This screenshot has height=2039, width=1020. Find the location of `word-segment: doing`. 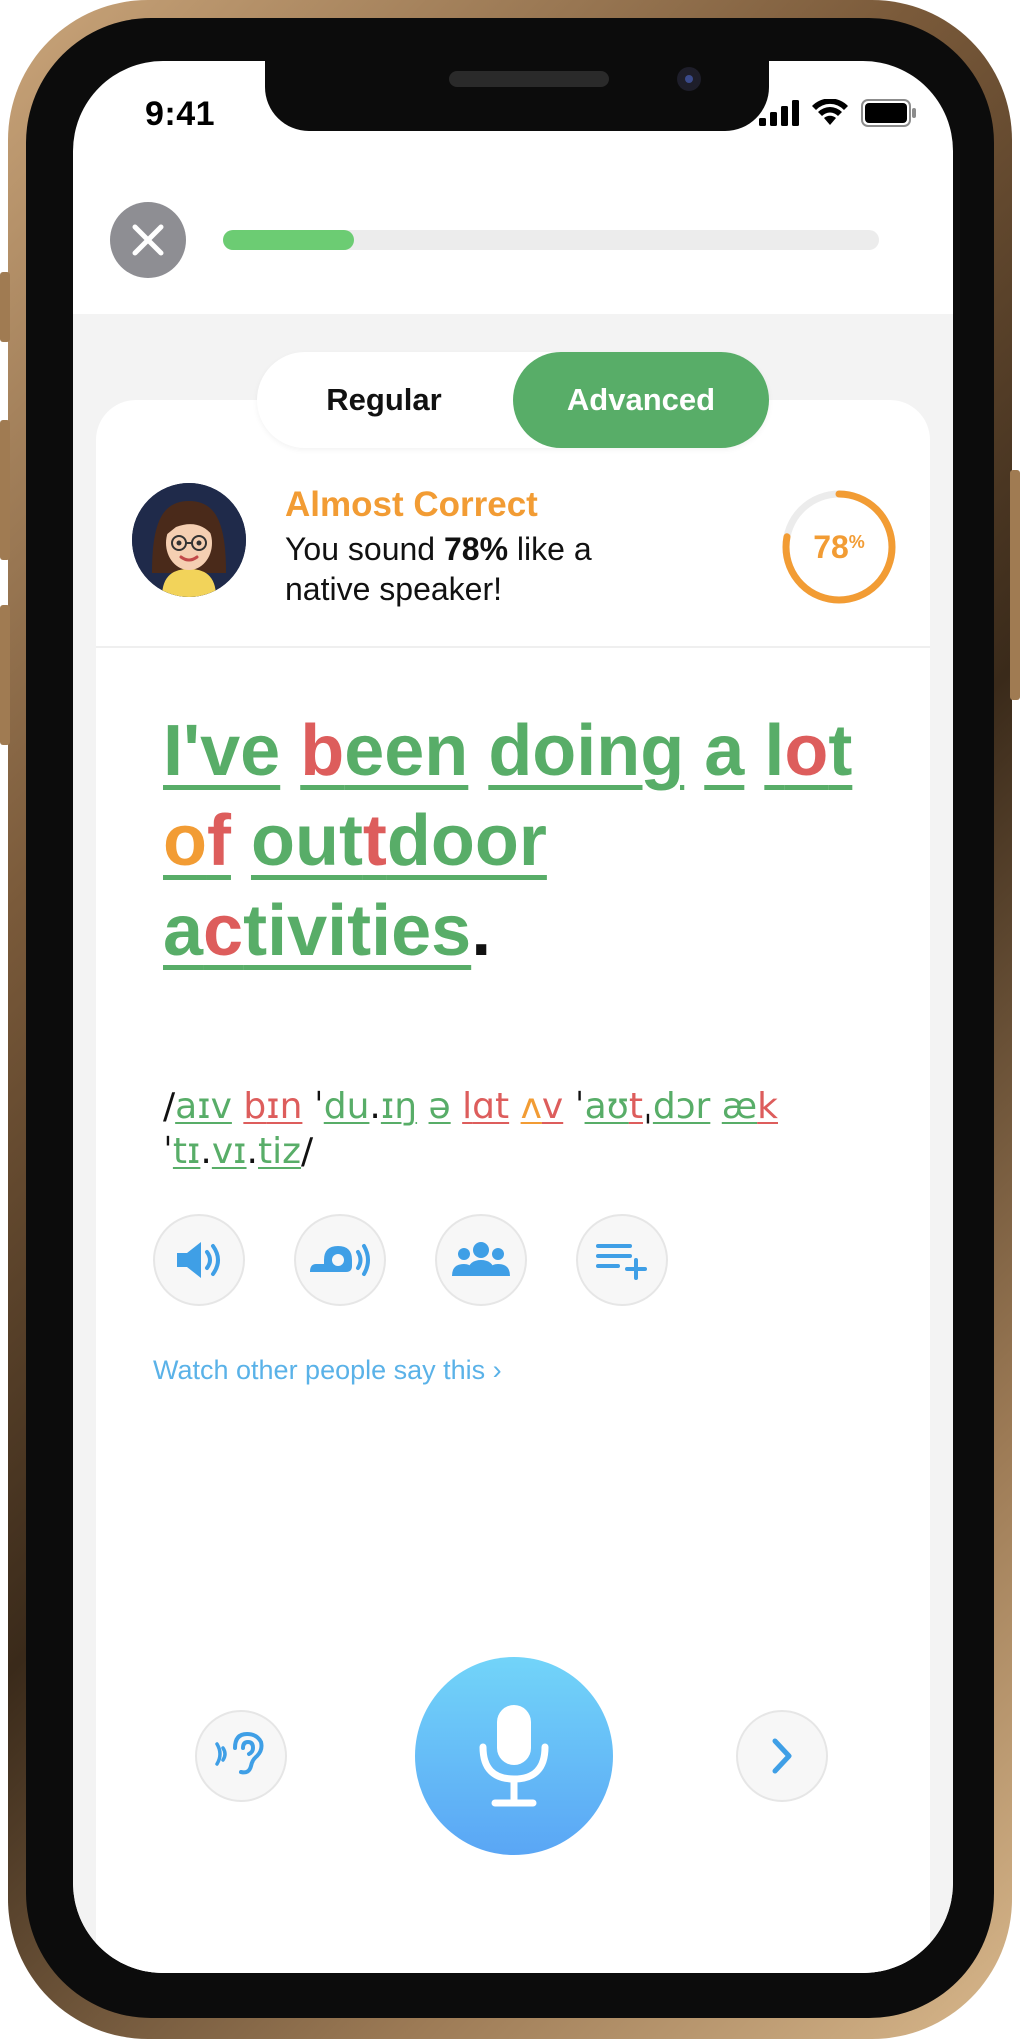

word-segment: doing is located at coordinates (586, 751).